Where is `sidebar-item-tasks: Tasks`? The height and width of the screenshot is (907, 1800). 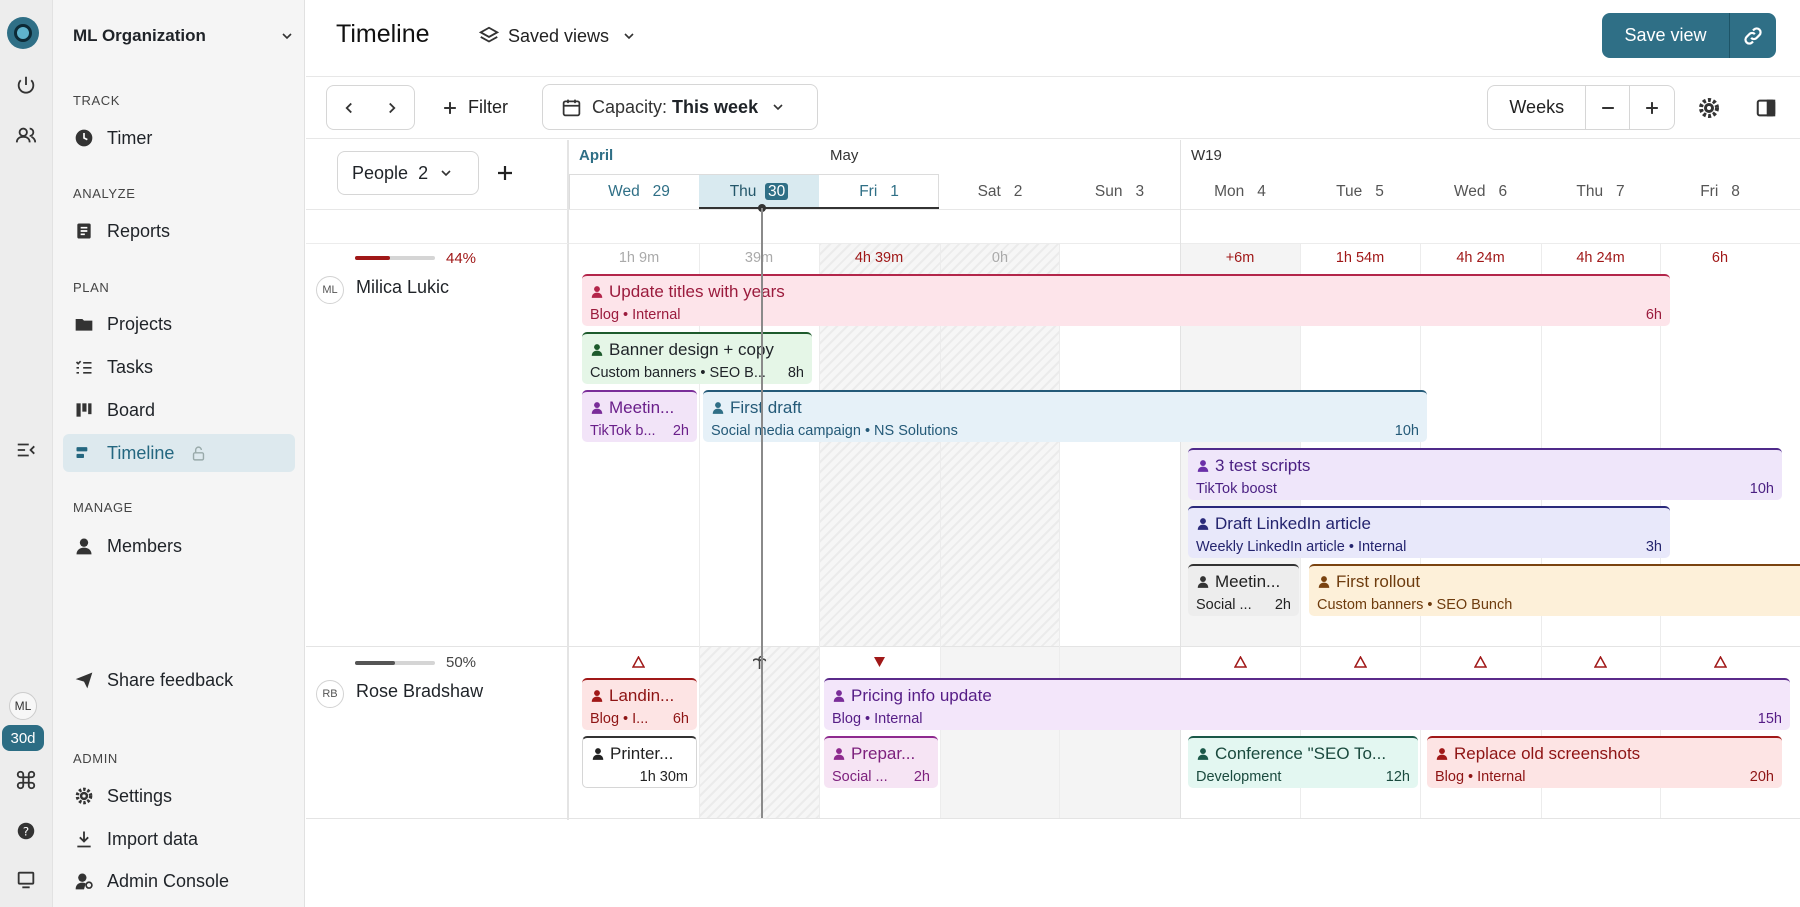
sidebar-item-tasks: Tasks is located at coordinates (179, 367).